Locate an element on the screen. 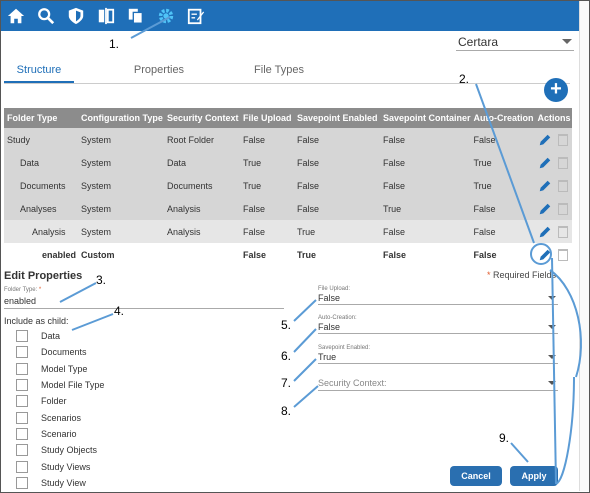 The height and width of the screenshot is (493, 590). gear-icon is located at coordinates (166, 16).